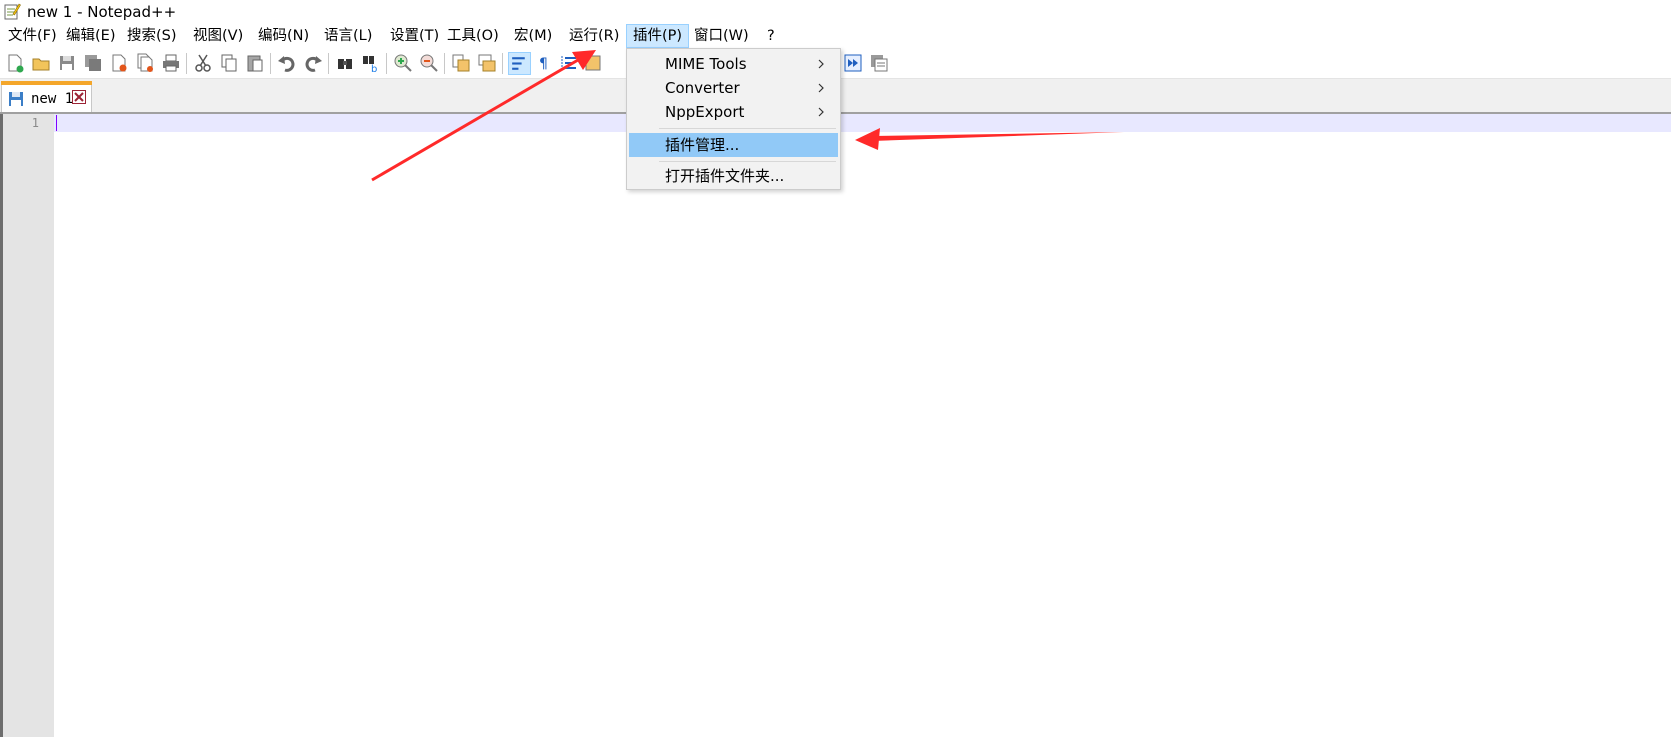 This screenshot has height=737, width=1671. What do you see at coordinates (12, 11) in the screenshot?
I see `notepadpp-app-icon` at bounding box center [12, 11].